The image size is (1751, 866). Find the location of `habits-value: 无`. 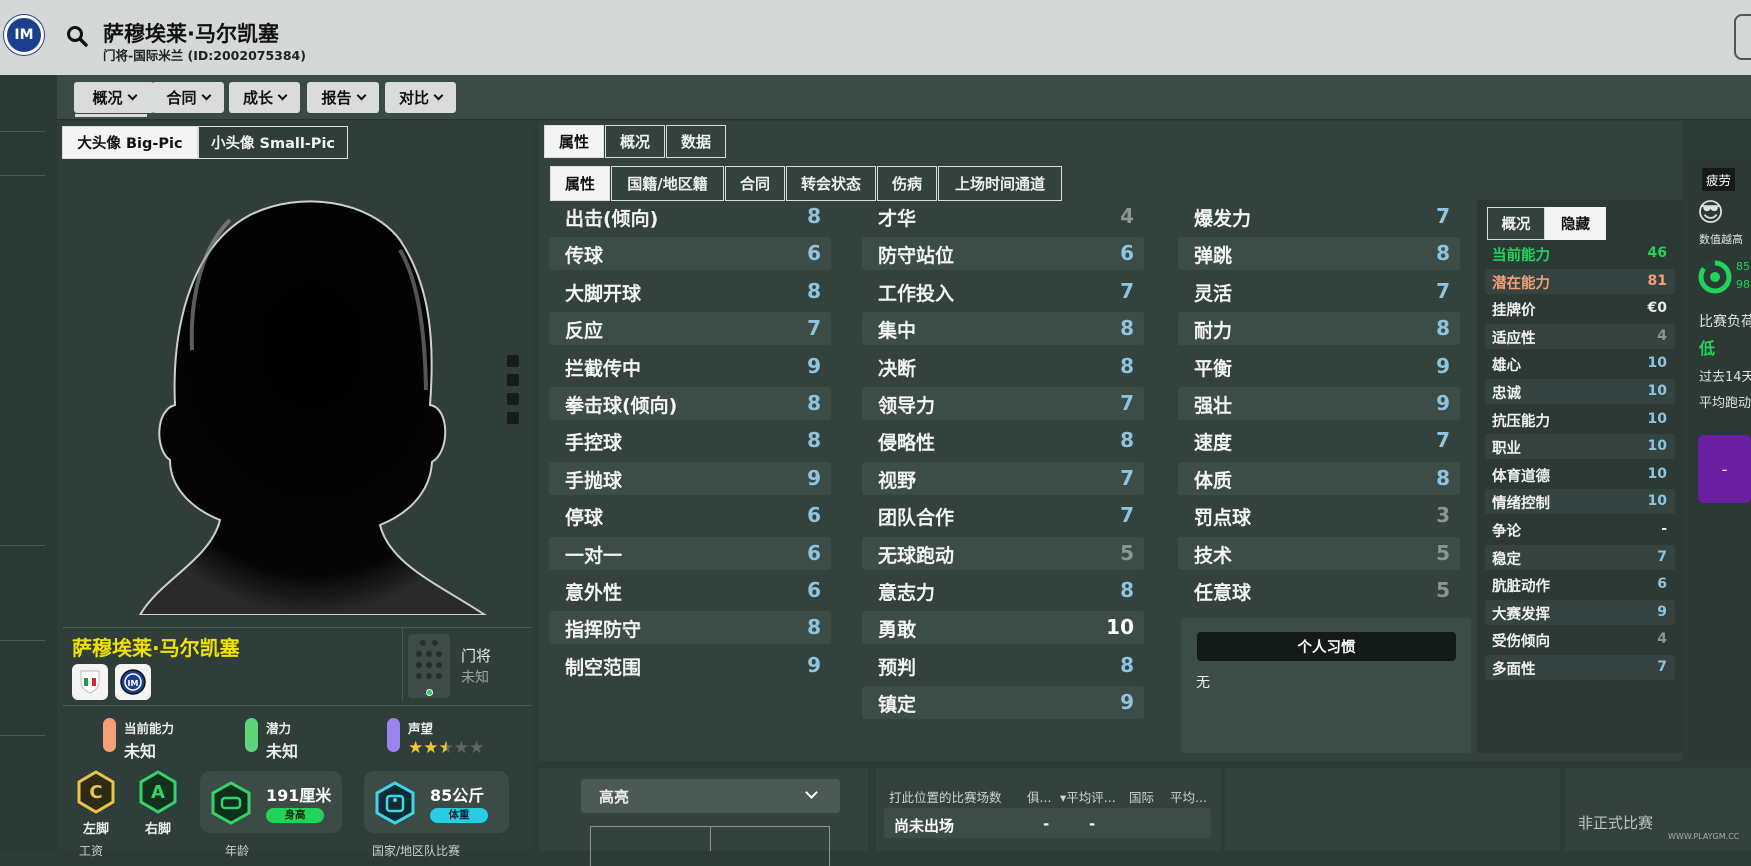

habits-value: 无 is located at coordinates (1203, 683).